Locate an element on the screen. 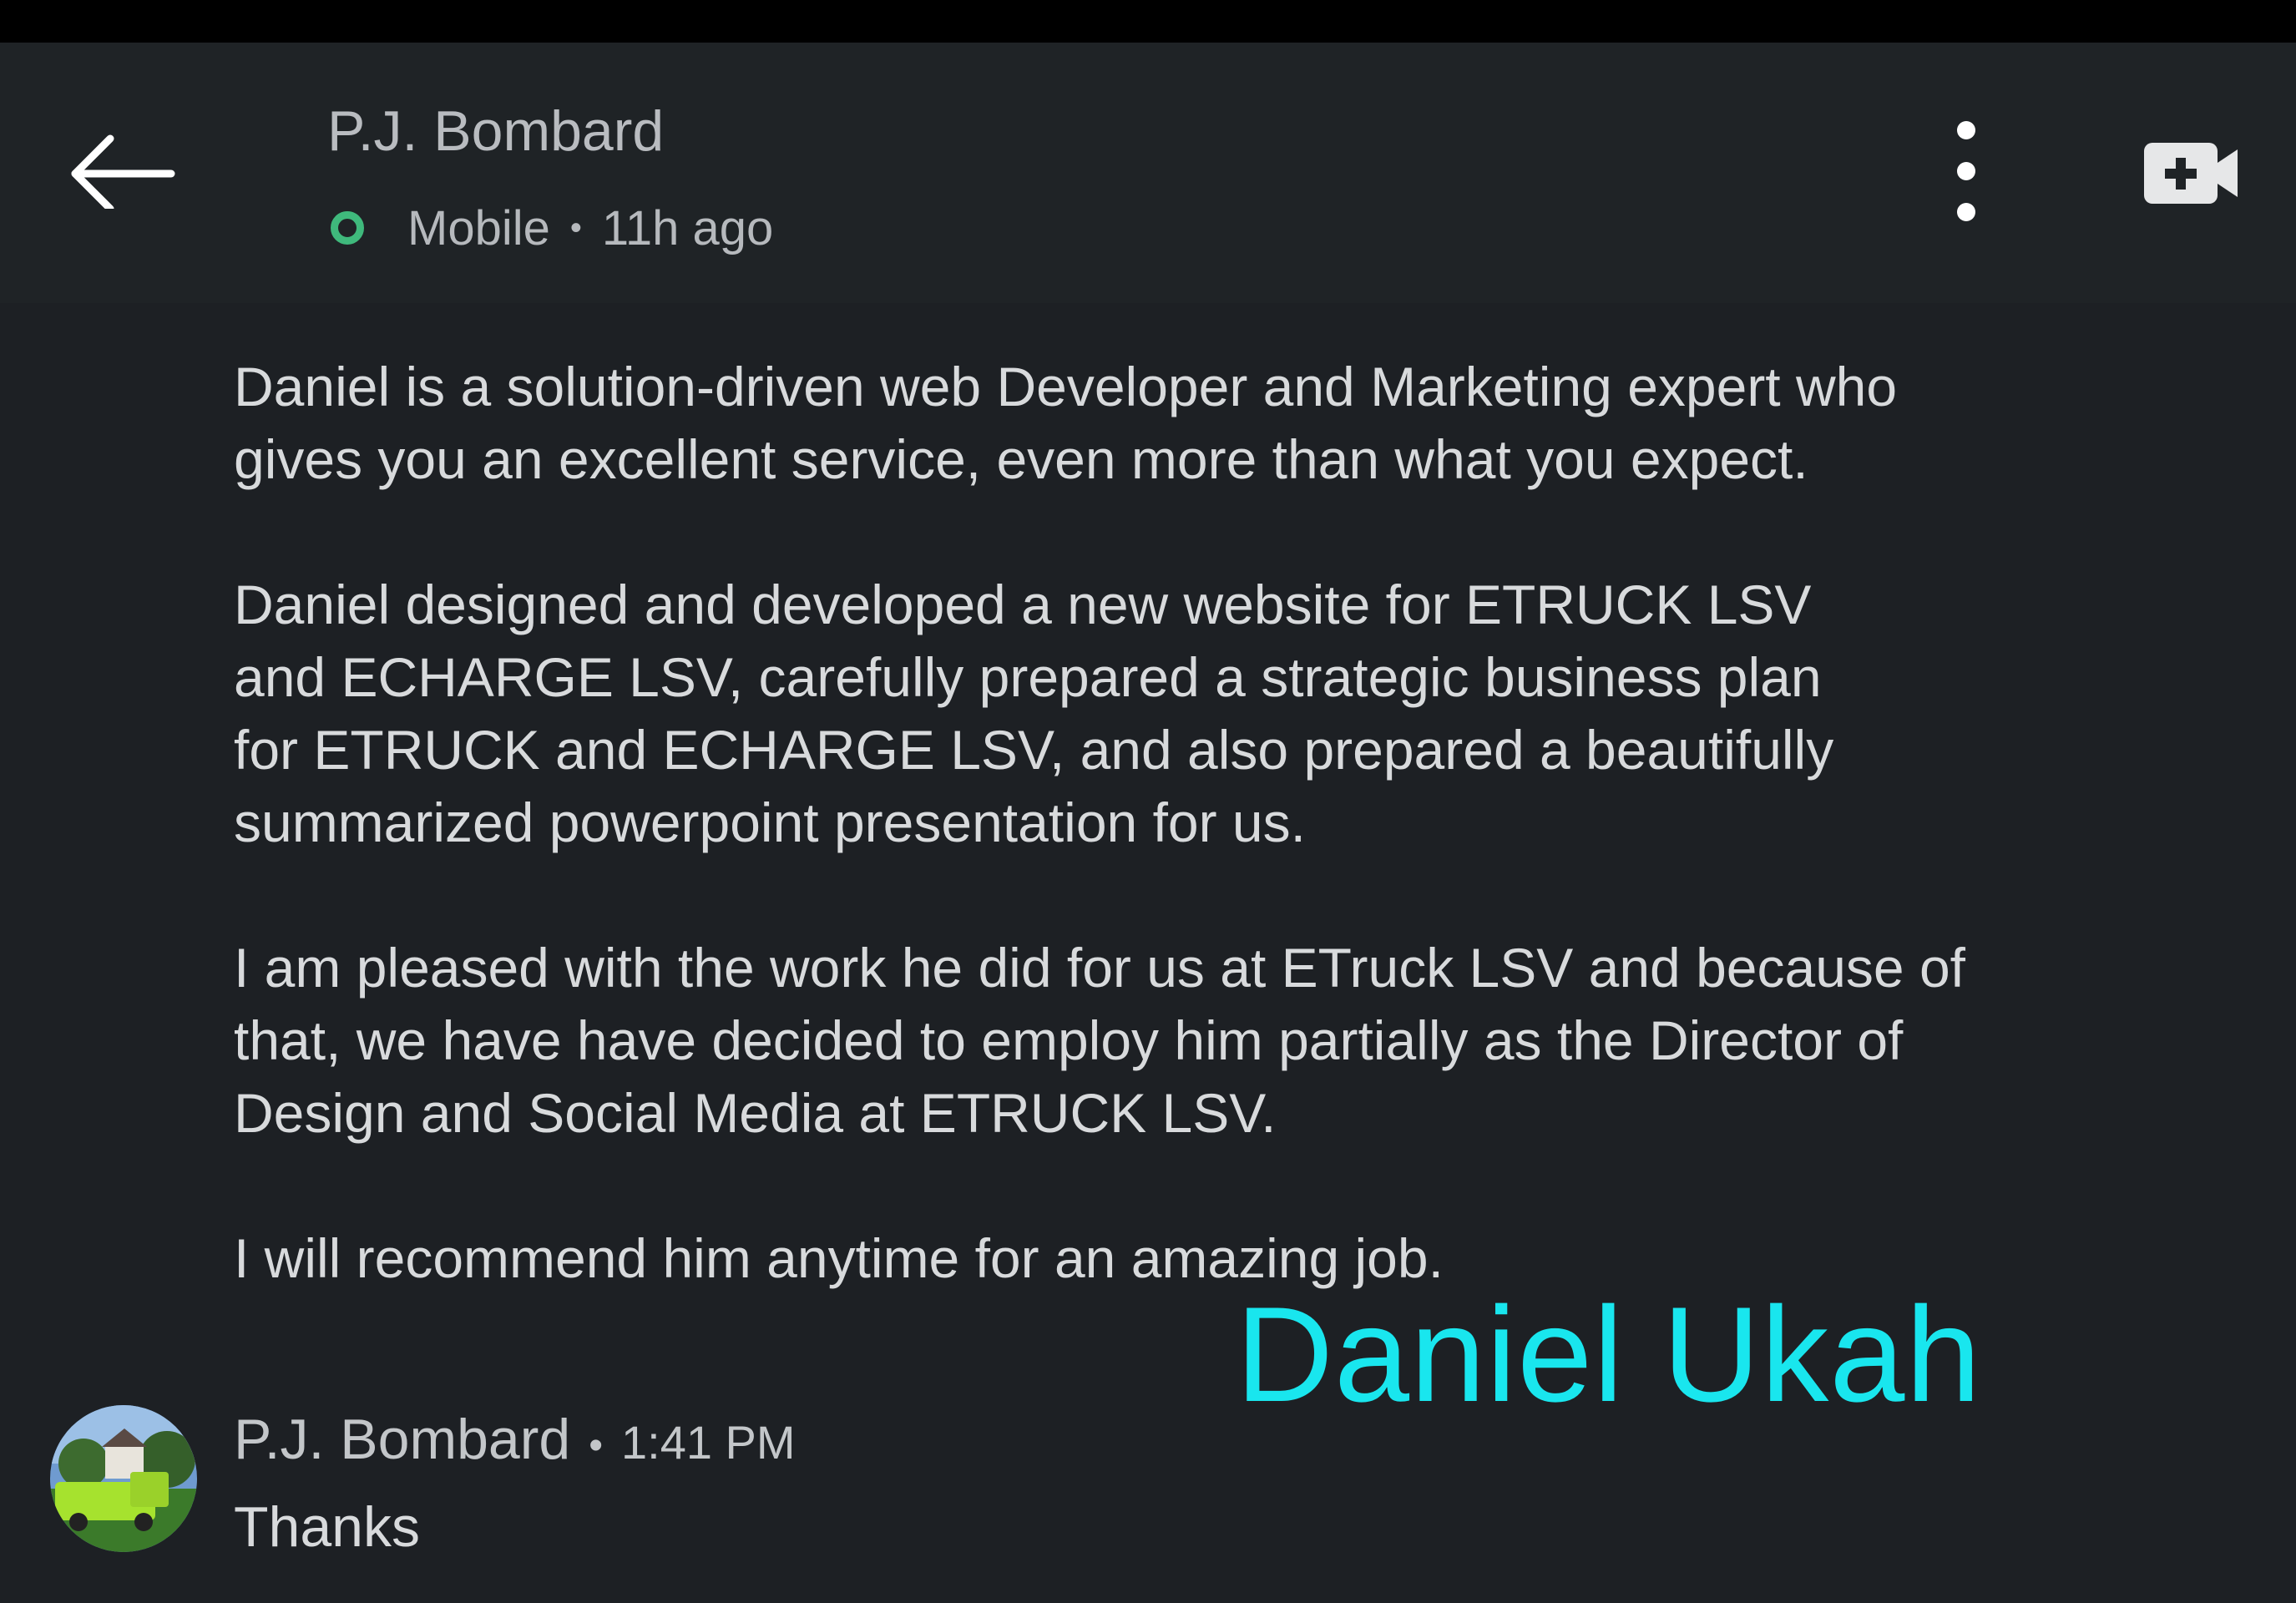 This screenshot has width=2296, height=1603. message-line: Design and Social Media at ETRUCK LSV. is located at coordinates (755, 1113).